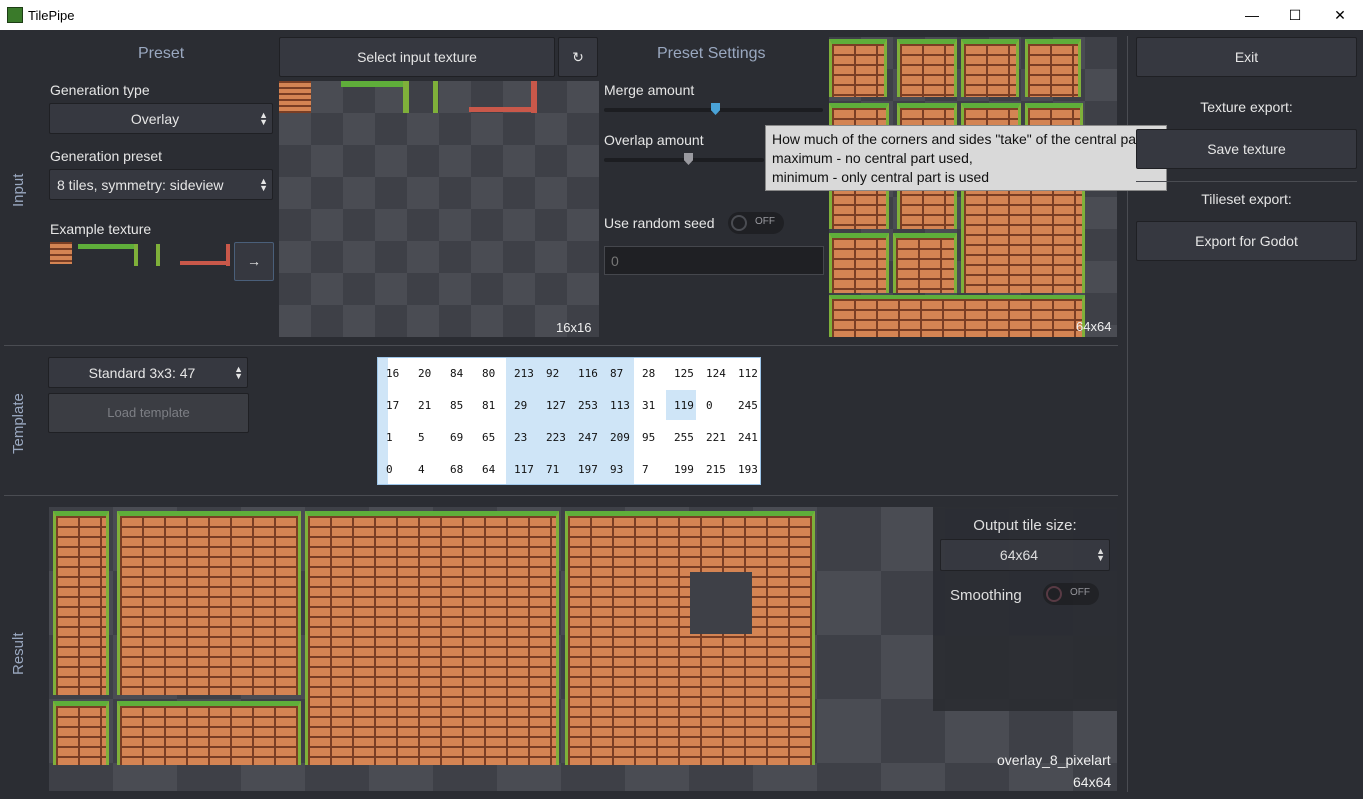 This screenshot has height=799, width=1363. I want to click on input-texture-preview, so click(439, 209).